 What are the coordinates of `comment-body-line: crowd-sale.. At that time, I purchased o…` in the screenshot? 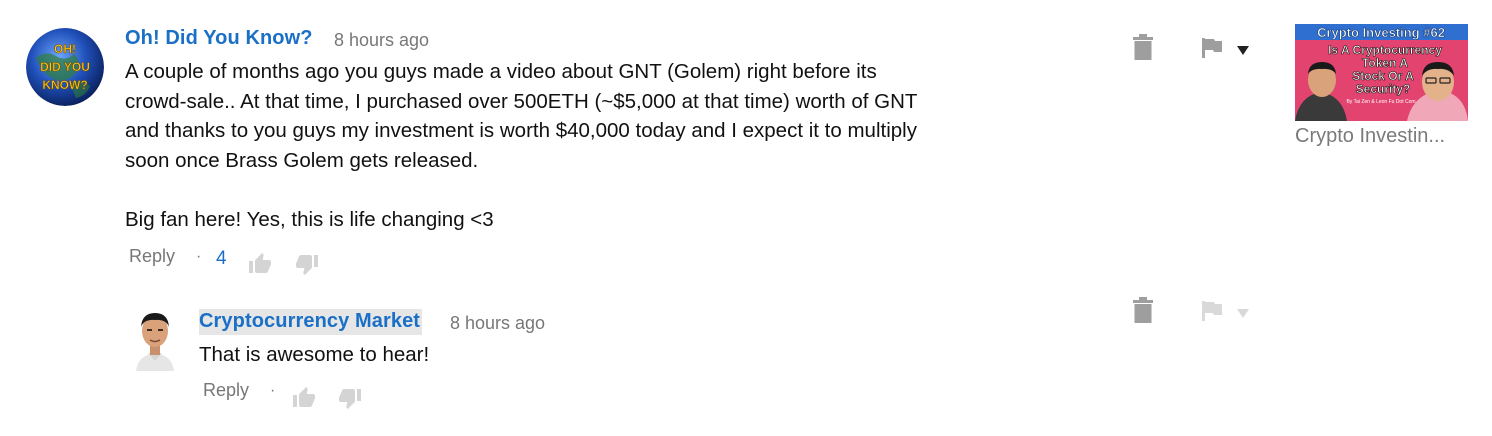 It's located at (521, 101).